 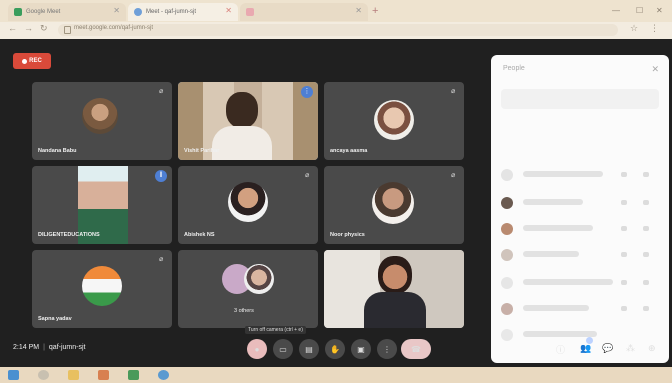 What do you see at coordinates (416, 349) in the screenshot?
I see `leave-call-button: ☎` at bounding box center [416, 349].